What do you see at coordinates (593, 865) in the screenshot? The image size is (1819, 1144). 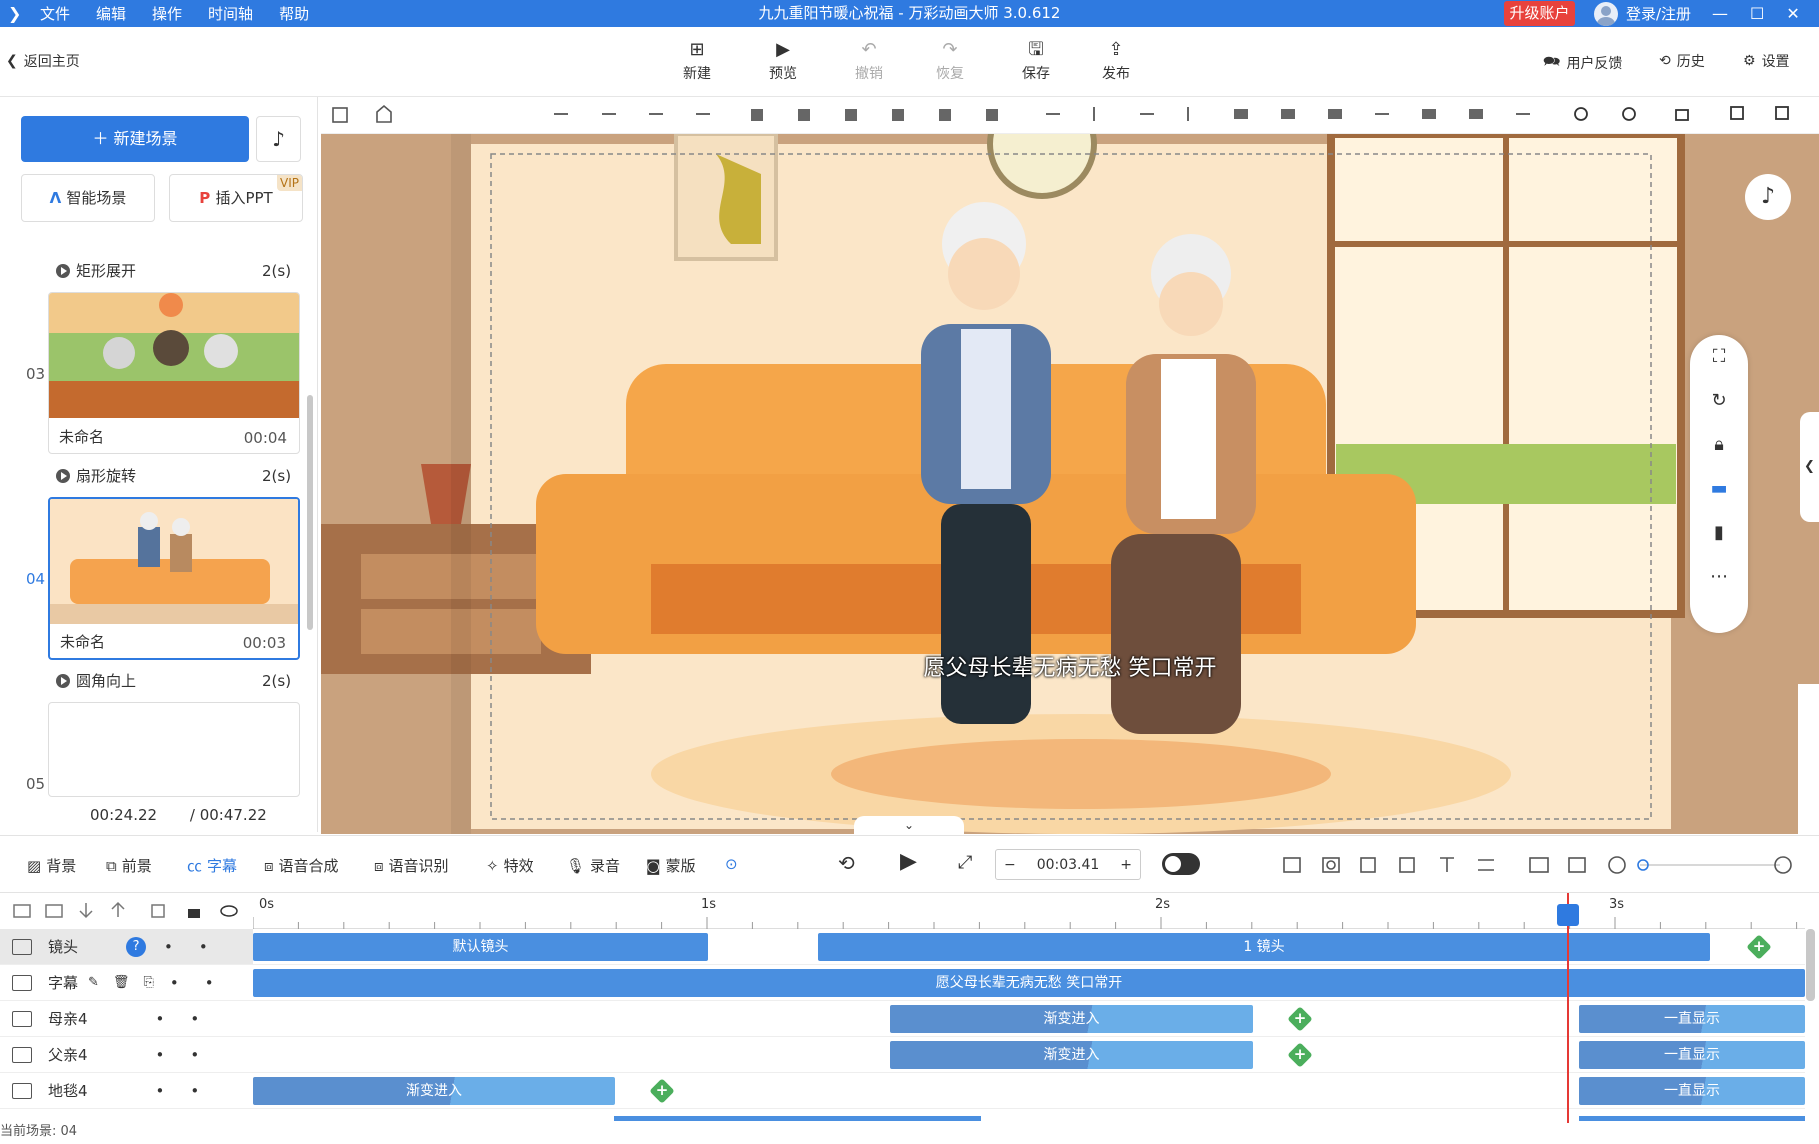 I see `record-button: 🎙︎ 录音` at bounding box center [593, 865].